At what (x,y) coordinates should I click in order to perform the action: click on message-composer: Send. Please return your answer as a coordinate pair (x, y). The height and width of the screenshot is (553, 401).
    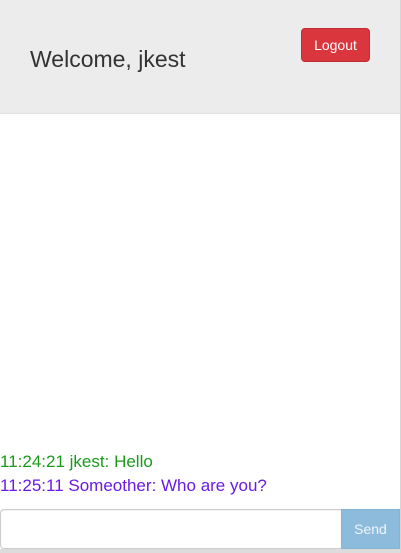
    Looking at the image, I should click on (200, 529).